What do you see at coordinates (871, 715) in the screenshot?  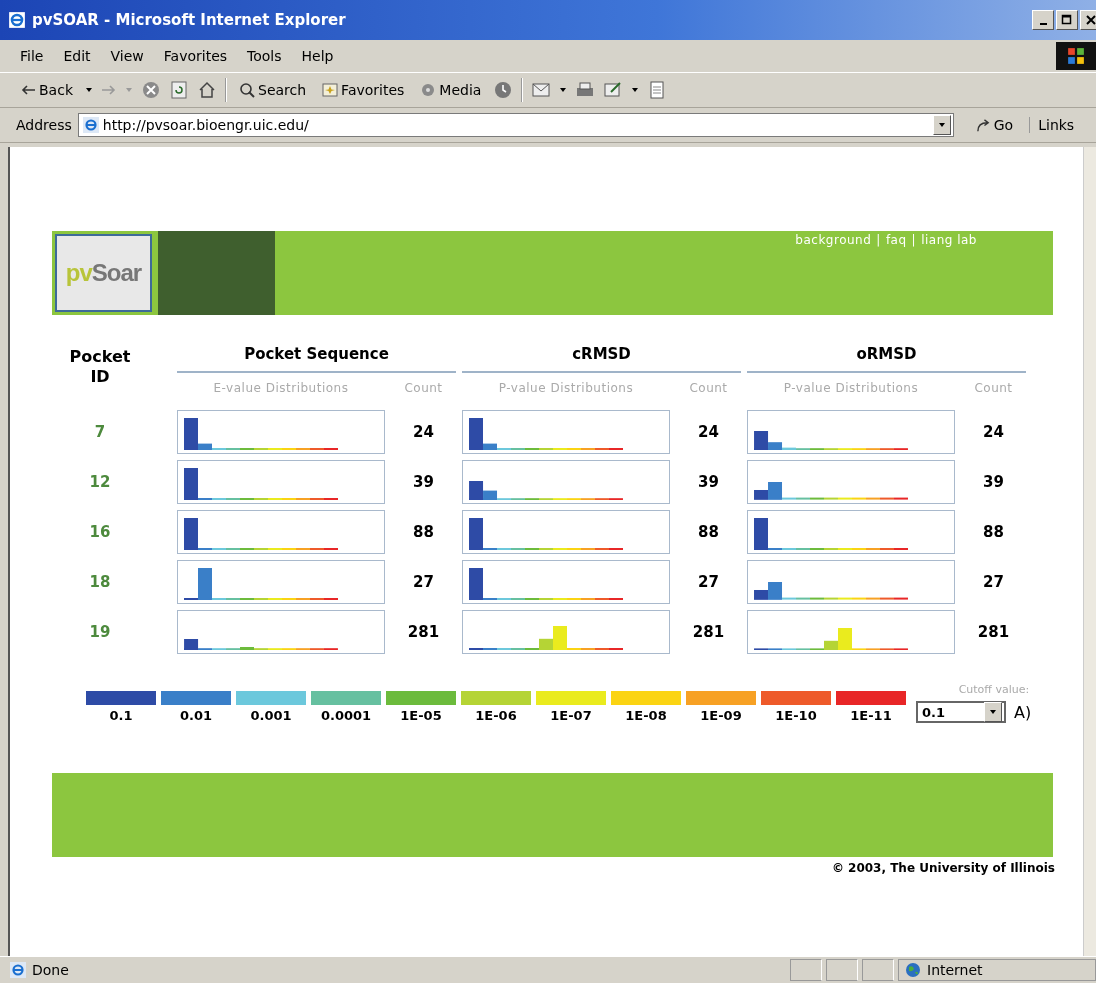 I see `legend-label: 1E-11` at bounding box center [871, 715].